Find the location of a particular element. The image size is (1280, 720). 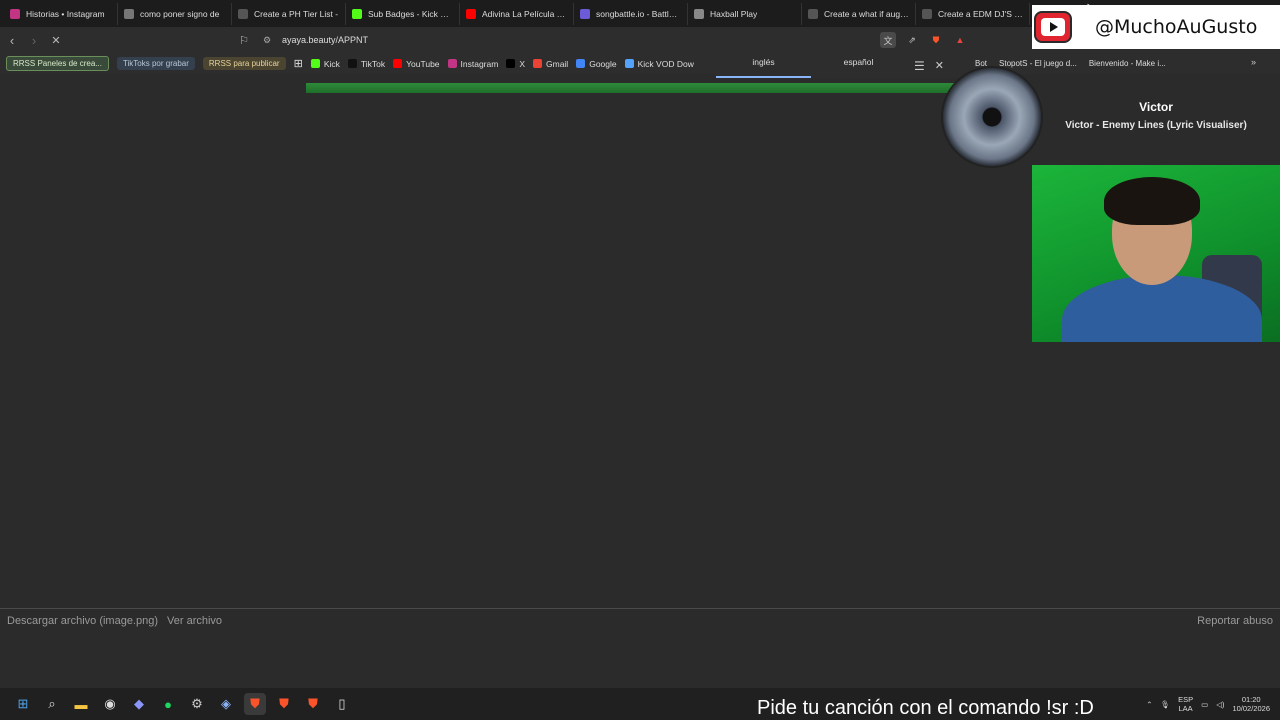

tab-label: songbattle.io - Battle S is located at coordinates (638, 13).